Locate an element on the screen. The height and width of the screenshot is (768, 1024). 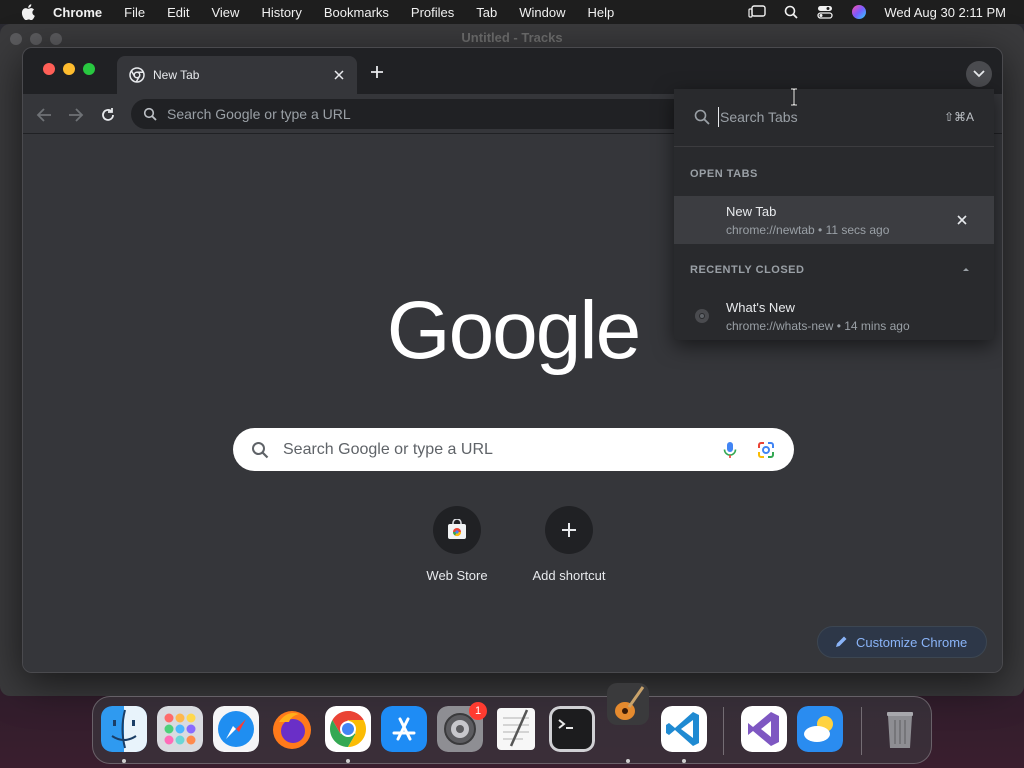
reload-icon is located at coordinates (108, 115).